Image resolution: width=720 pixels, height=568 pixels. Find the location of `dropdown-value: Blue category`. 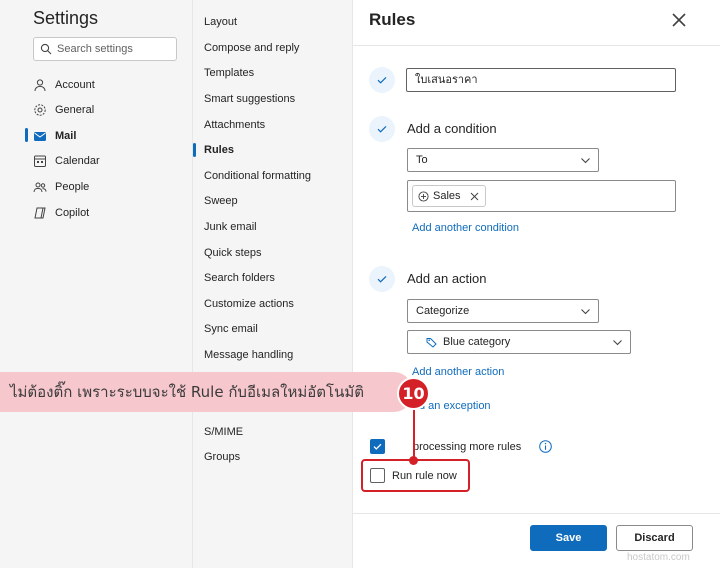

dropdown-value: Blue category is located at coordinates (477, 342).